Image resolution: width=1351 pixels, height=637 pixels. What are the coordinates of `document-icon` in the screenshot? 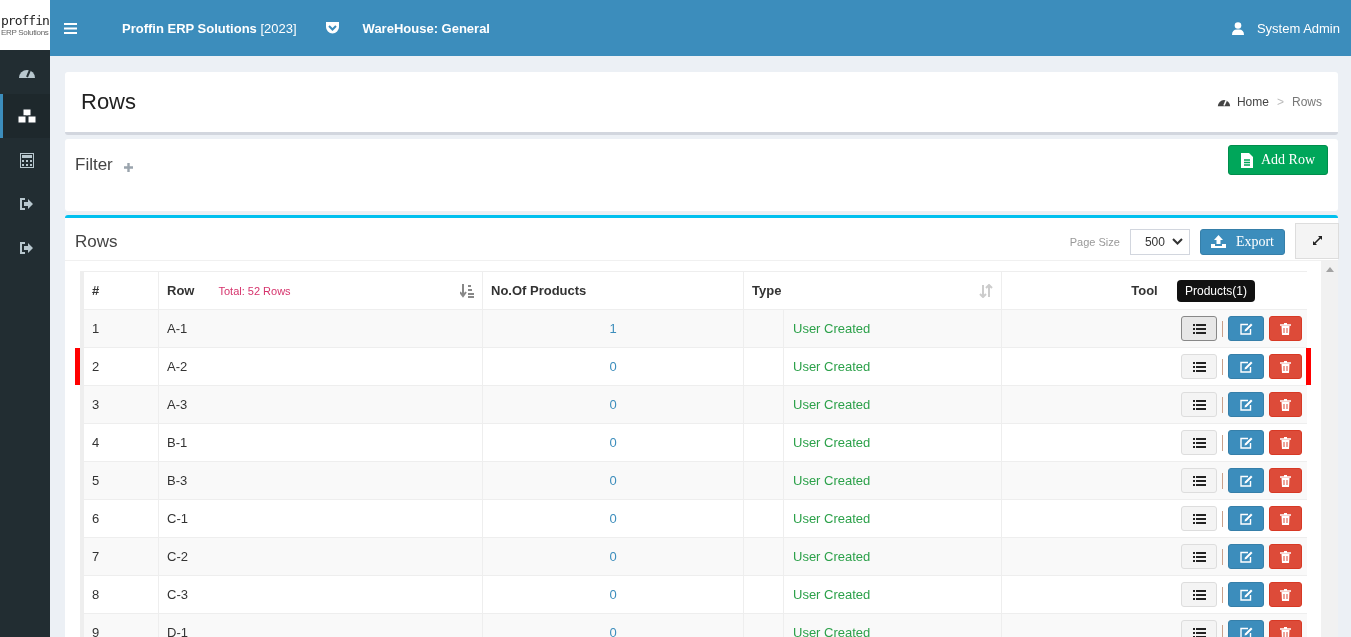 It's located at (1246, 160).